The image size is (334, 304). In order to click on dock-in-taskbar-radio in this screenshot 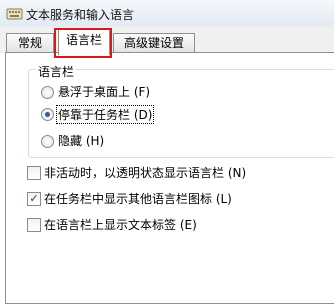, I will do `click(47, 114)`.